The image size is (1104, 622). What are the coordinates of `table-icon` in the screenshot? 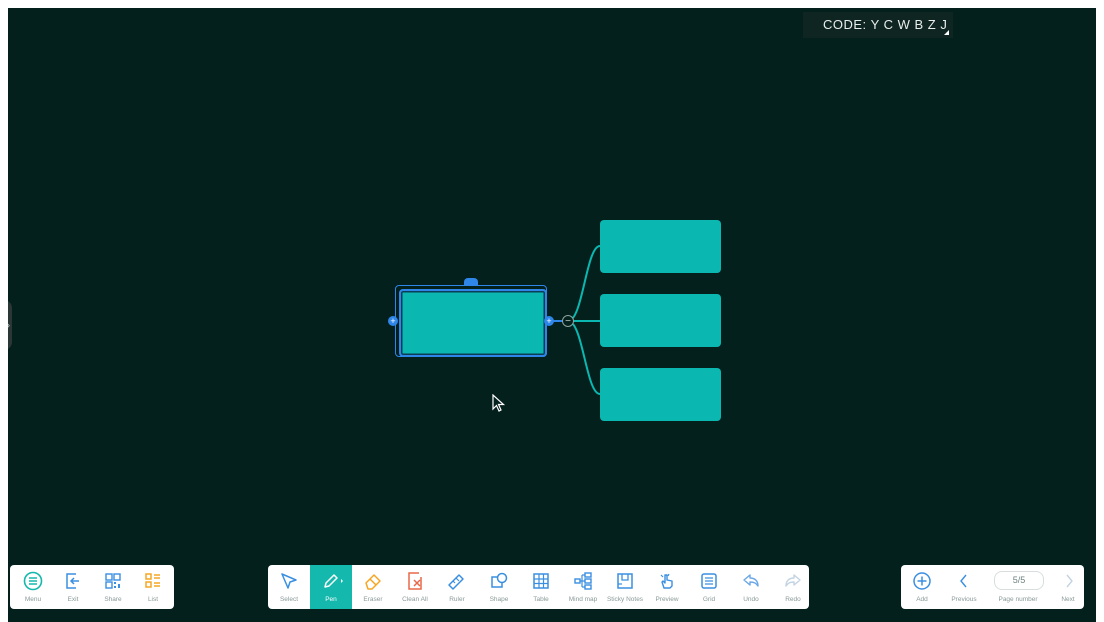 It's located at (541, 581).